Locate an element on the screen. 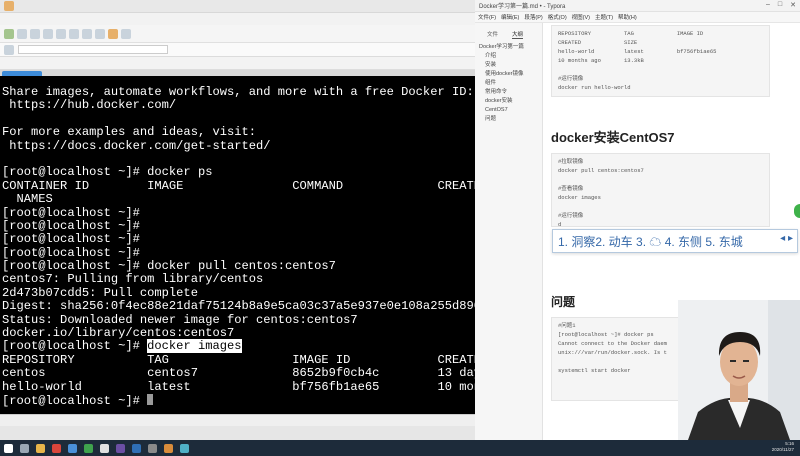 The width and height of the screenshot is (800, 456). typora-menu-item: 编辑(E) is located at coordinates (510, 17).